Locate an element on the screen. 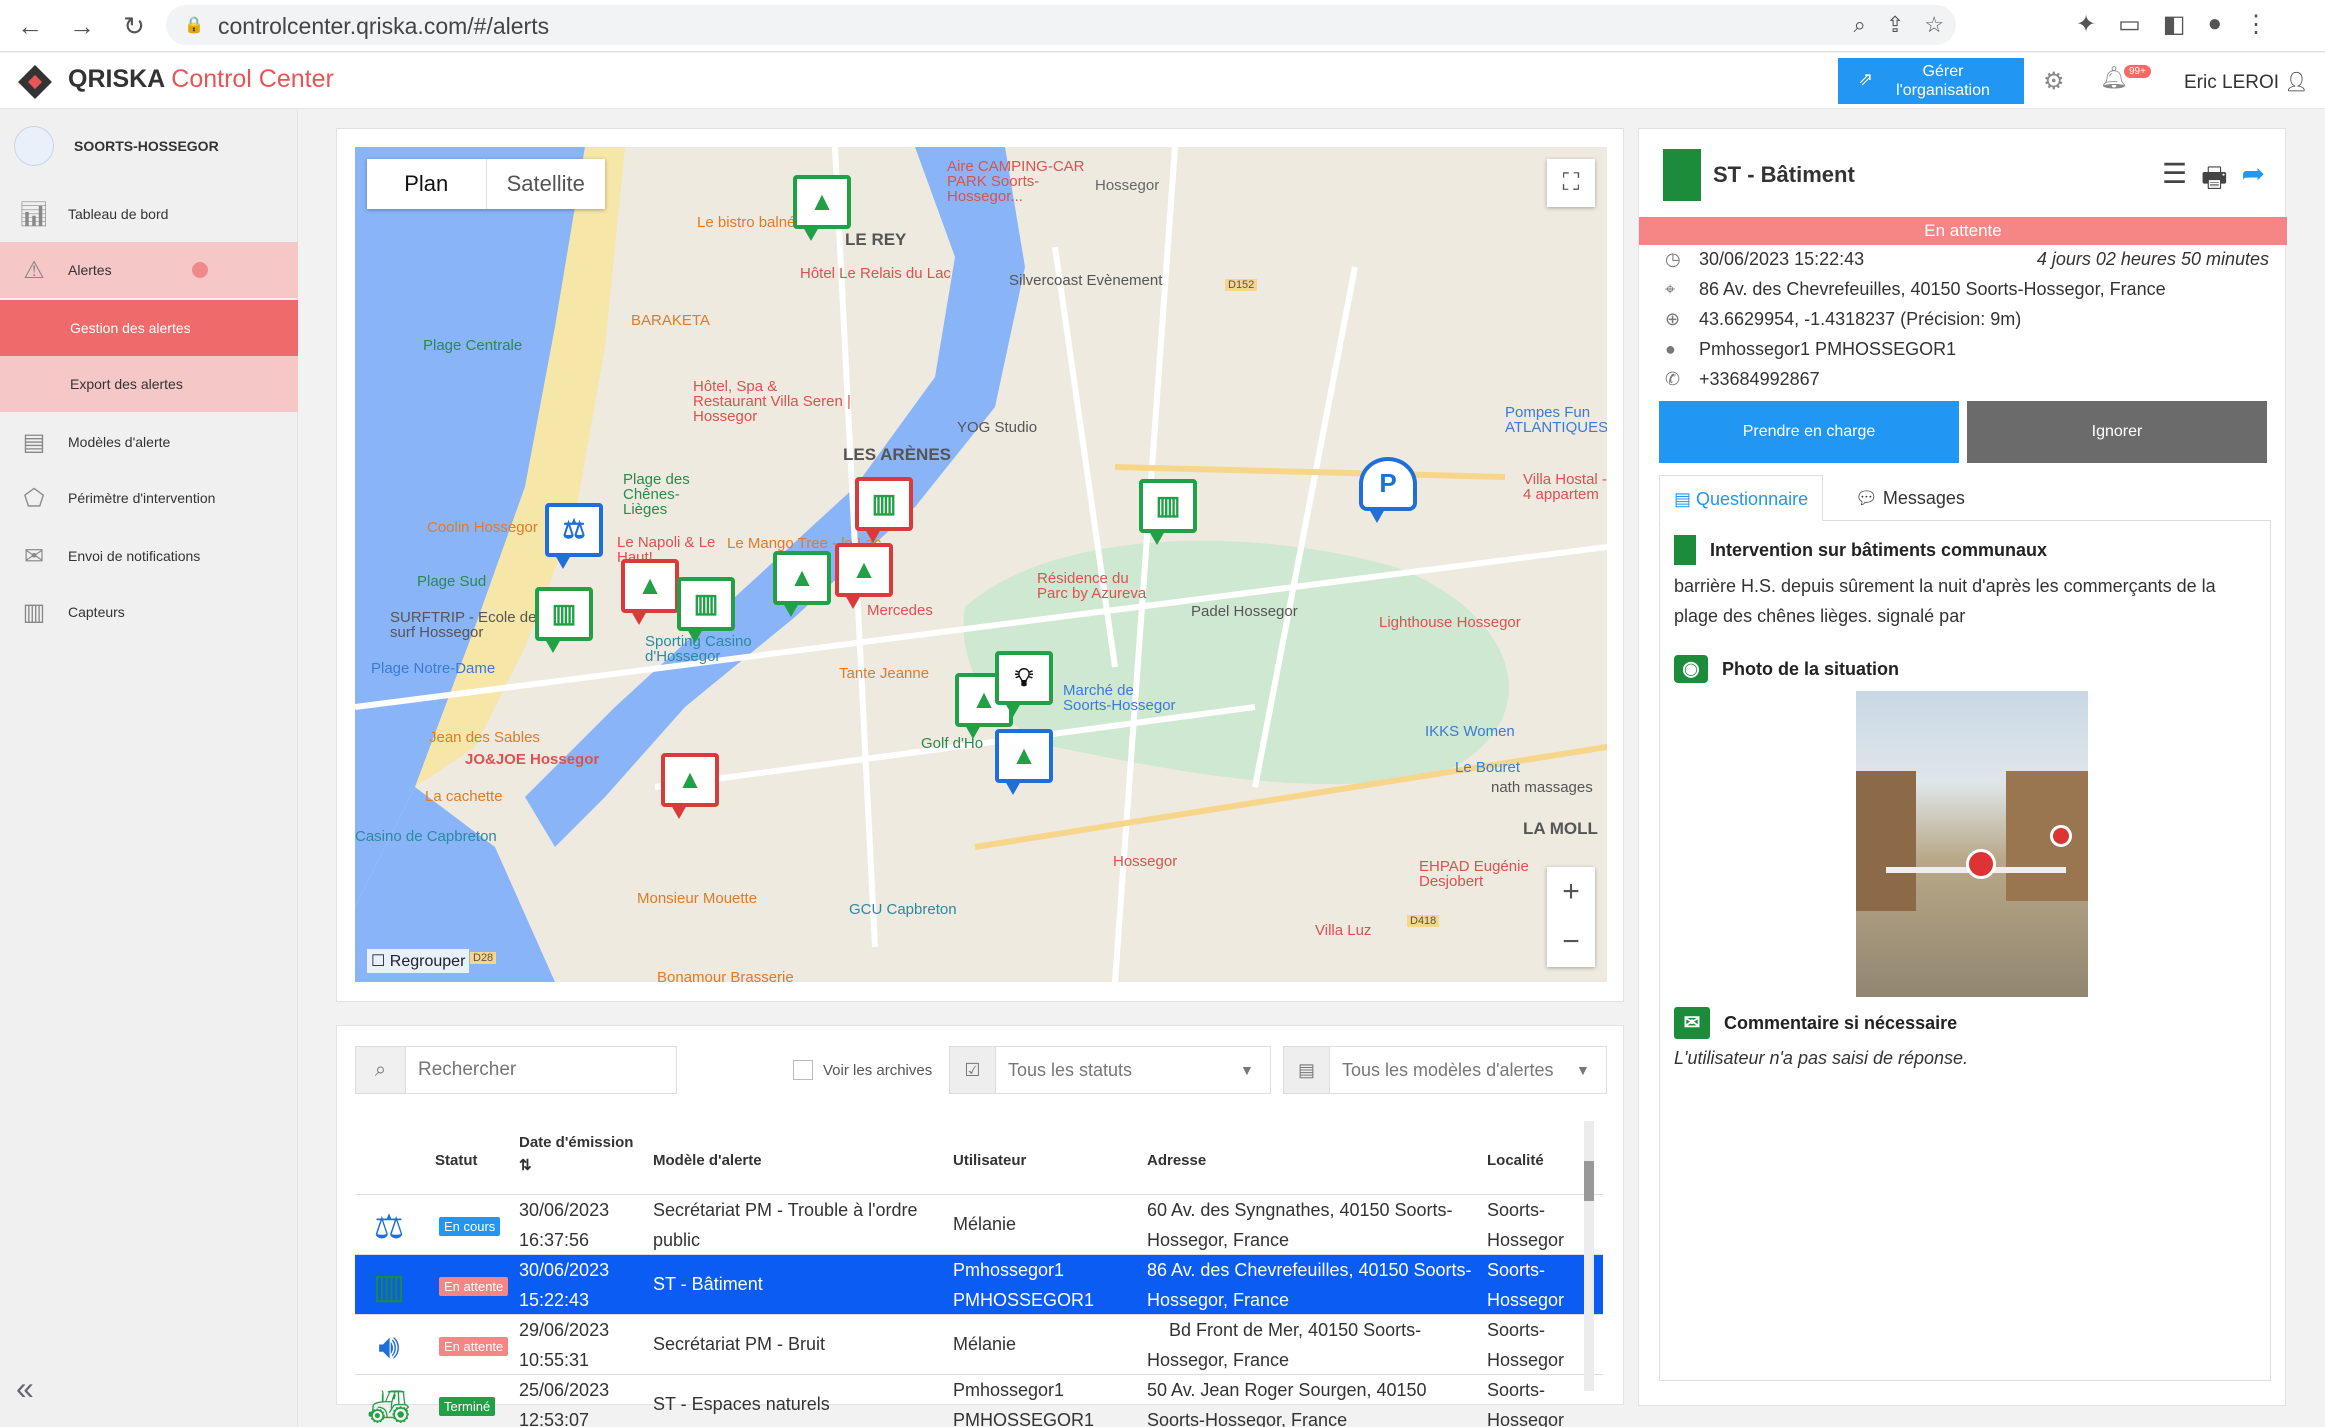 This screenshot has height=1427, width=2325. tractor-icon: 🚜︎ is located at coordinates (389, 1407).